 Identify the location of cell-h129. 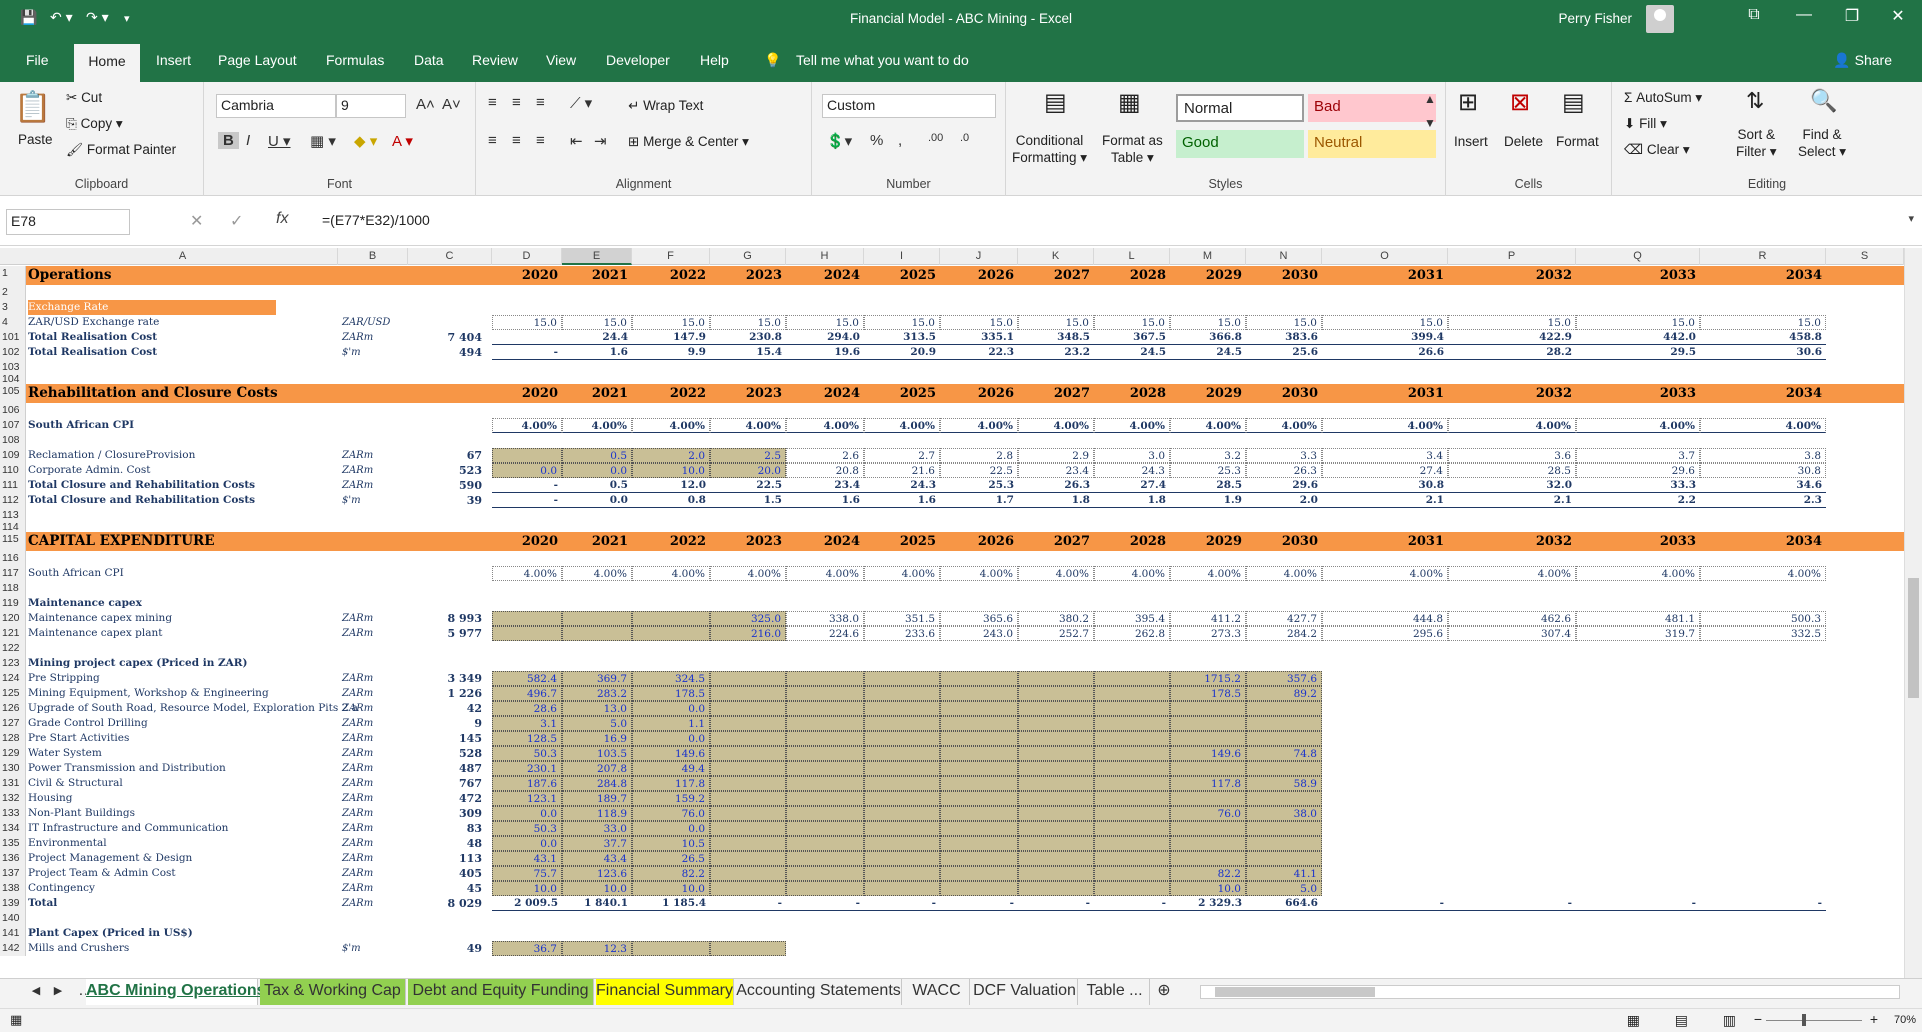
(825, 753).